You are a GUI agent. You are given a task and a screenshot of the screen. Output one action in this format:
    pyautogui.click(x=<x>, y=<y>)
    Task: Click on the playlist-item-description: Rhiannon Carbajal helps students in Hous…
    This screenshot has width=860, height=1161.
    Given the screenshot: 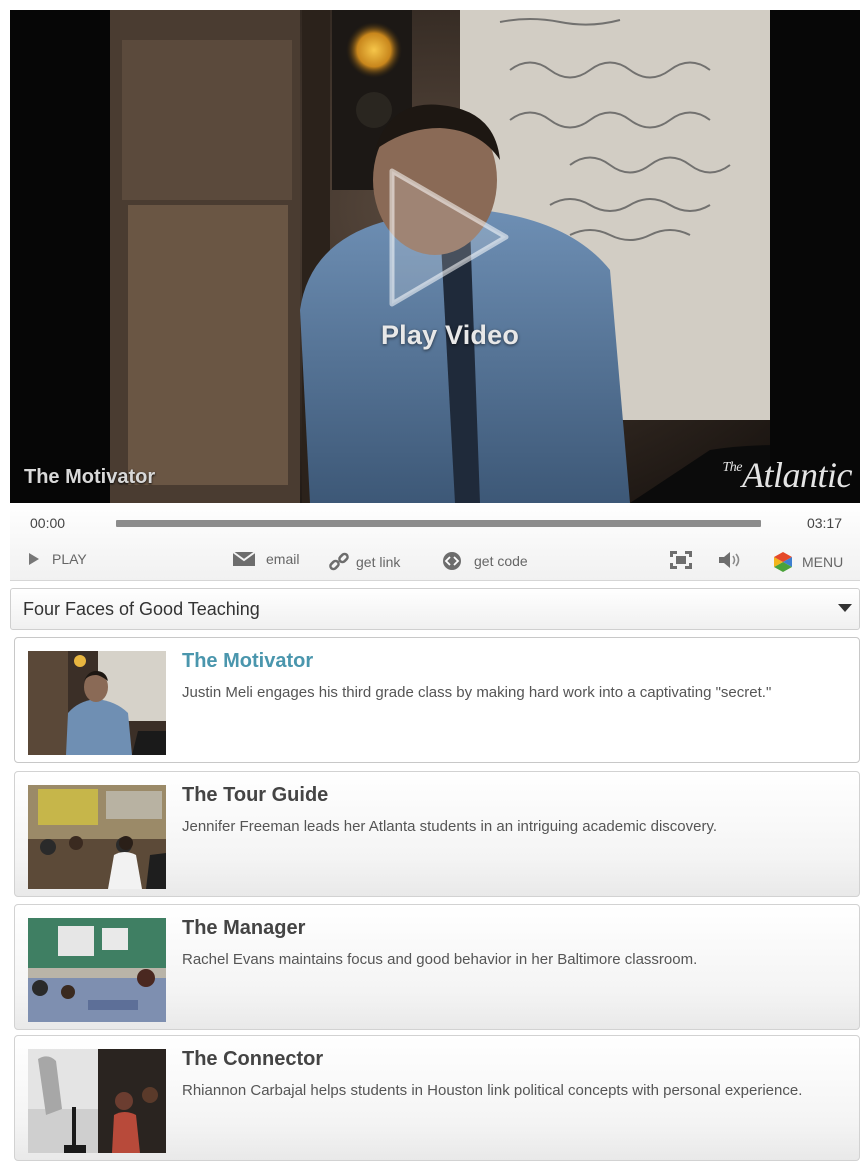 What is the action you would take?
    pyautogui.click(x=492, y=1090)
    